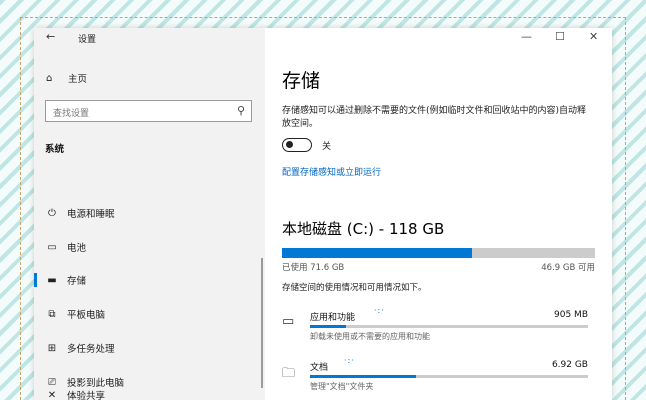  I want to click on shared-experience-icon: ✕, so click(52, 394).